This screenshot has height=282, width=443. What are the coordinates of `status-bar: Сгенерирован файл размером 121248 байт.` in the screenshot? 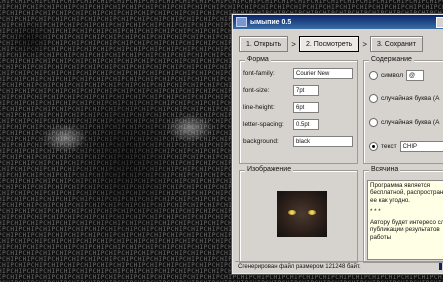 It's located at (339, 266).